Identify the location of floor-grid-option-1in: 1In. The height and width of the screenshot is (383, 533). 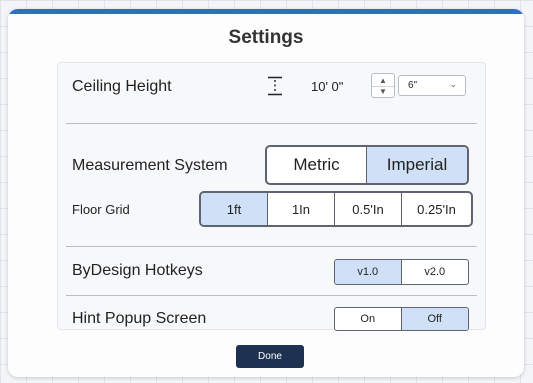
(301, 209).